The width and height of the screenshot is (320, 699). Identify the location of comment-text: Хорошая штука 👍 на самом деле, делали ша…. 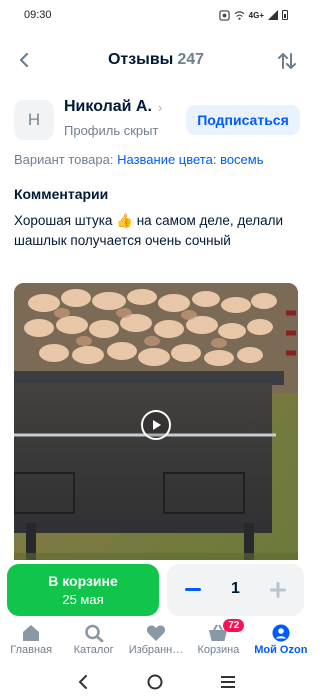
(149, 230).